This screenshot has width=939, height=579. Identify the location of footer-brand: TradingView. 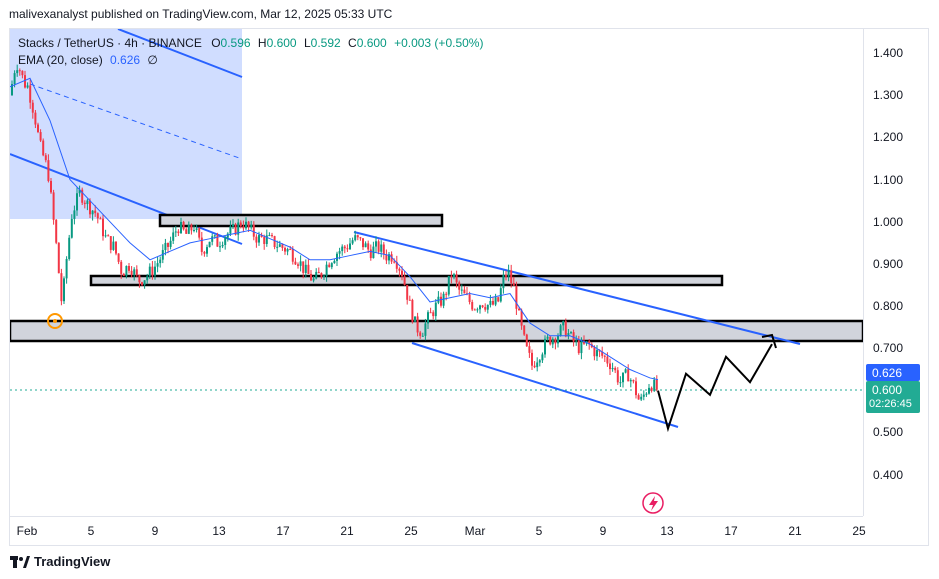
(72, 561).